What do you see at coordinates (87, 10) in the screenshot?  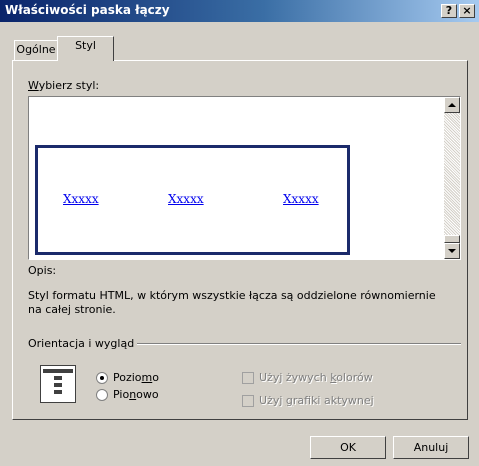 I see `window-title: Właściwości paska łączy` at bounding box center [87, 10].